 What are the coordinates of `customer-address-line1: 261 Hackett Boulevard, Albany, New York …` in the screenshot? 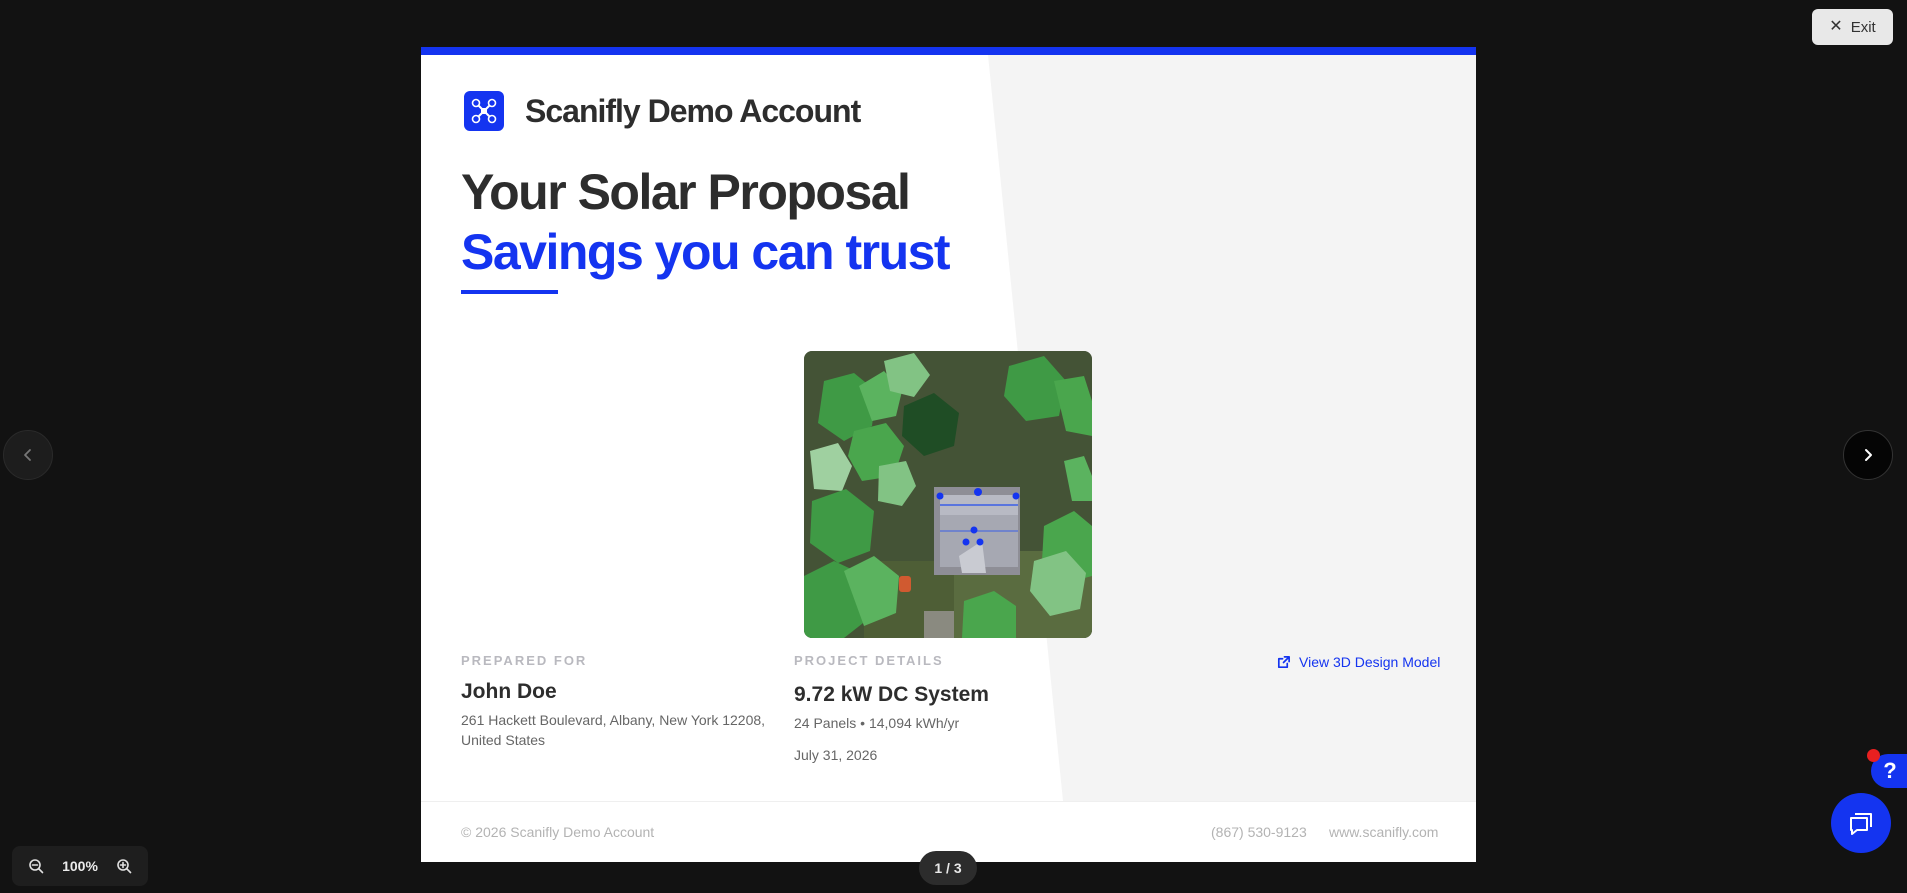 It's located at (613, 720).